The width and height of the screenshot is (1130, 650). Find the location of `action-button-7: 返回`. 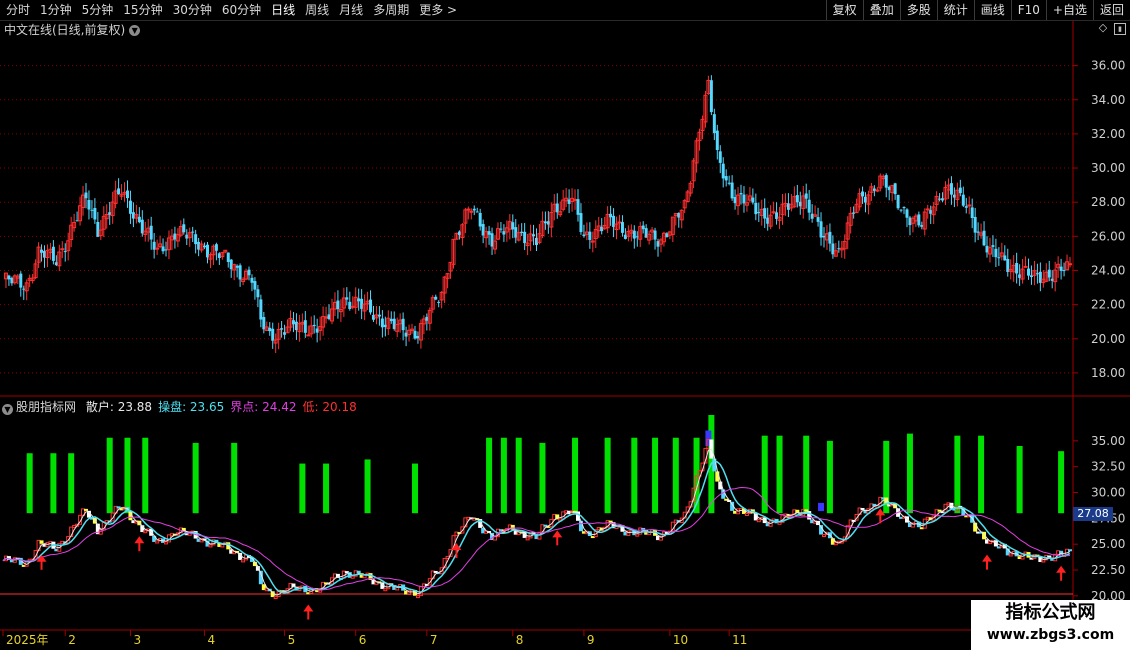

action-button-7: 返回 is located at coordinates (1111, 10).